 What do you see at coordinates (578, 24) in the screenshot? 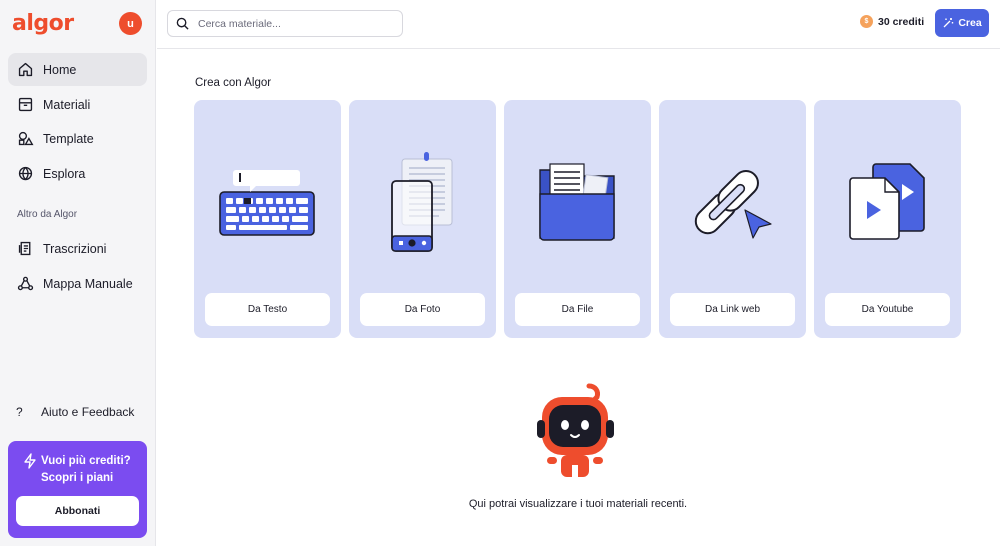
I see `top-header: $ 30 crediti Crea` at bounding box center [578, 24].